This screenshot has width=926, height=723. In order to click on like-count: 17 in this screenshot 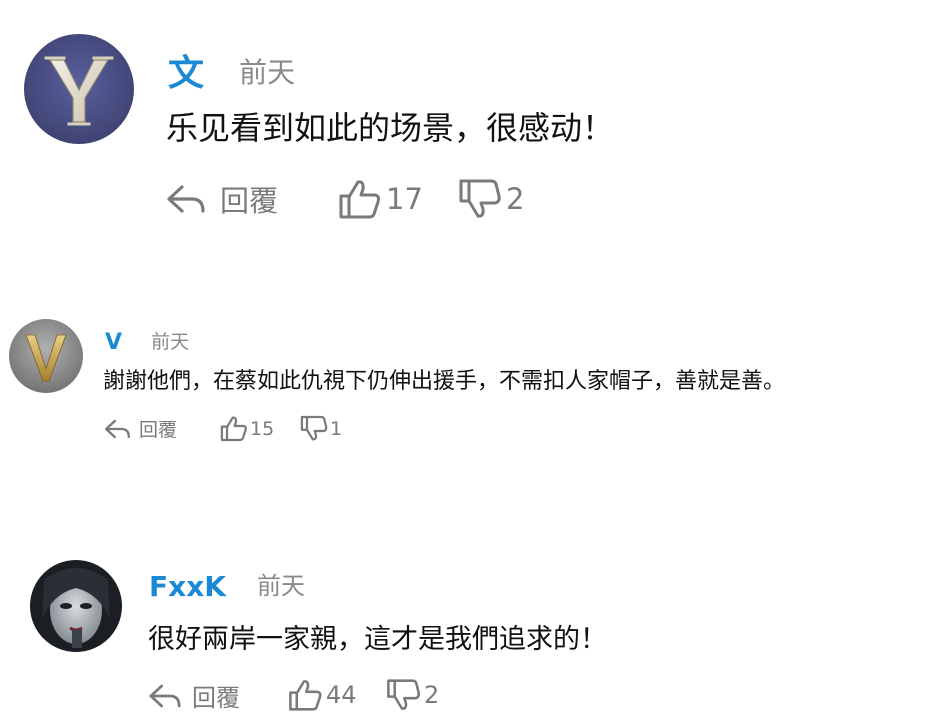, I will do `click(404, 199)`.